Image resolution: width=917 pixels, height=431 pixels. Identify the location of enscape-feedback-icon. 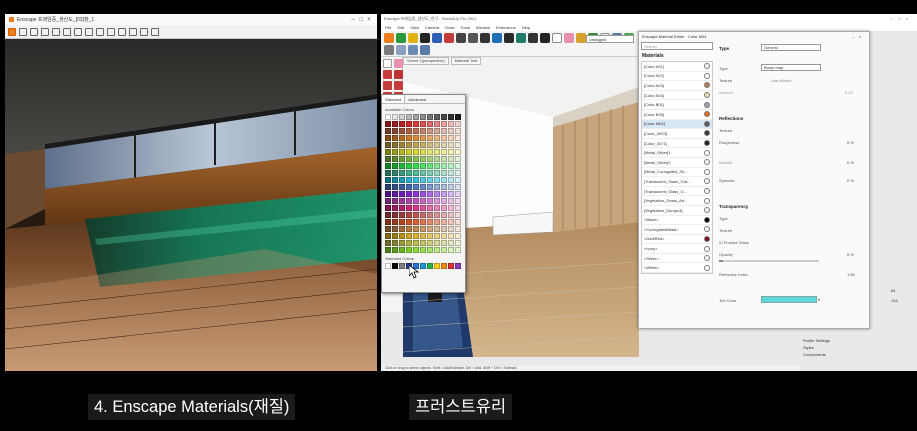
(533, 38).